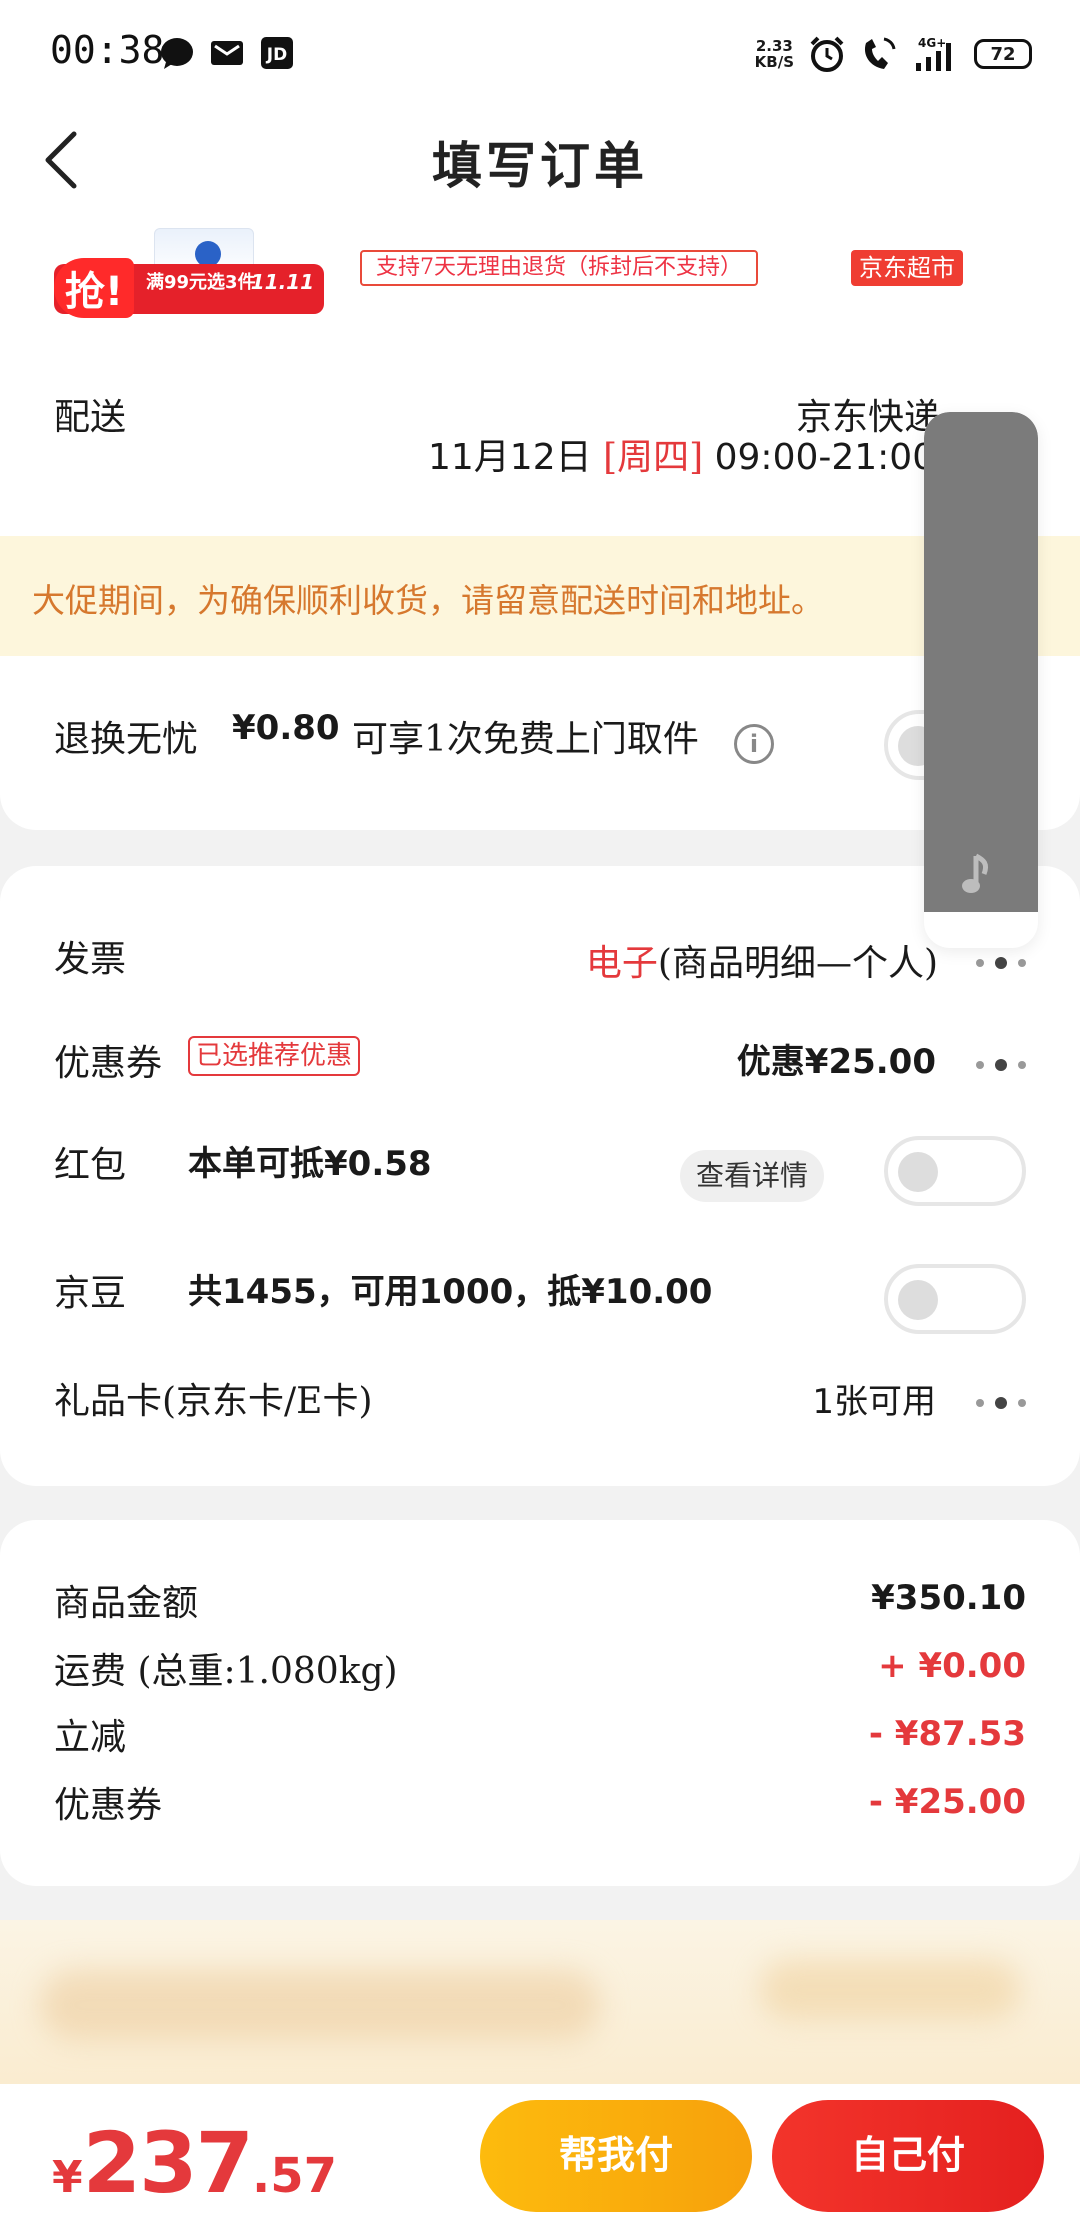 The image size is (1080, 2232). I want to click on svg-text: 4G+, so click(932, 43).